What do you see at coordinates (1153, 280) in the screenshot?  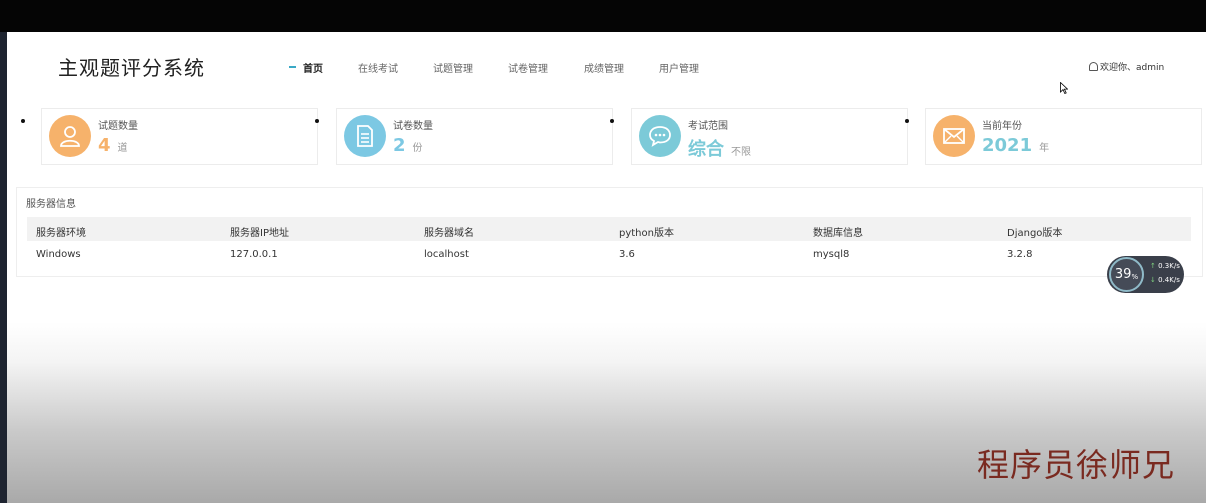 I see `arrow-down-icon: ↓` at bounding box center [1153, 280].